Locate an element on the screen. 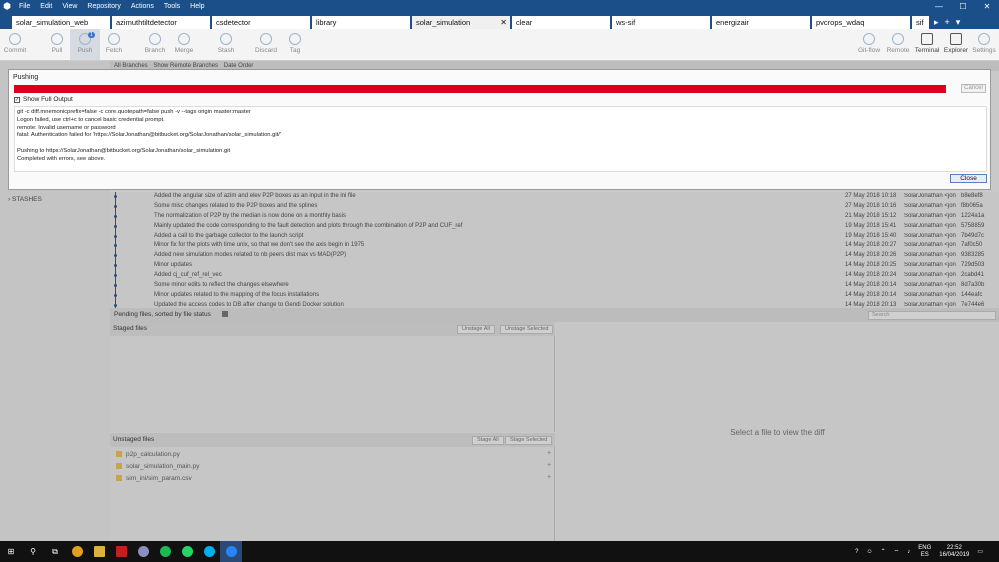 The height and width of the screenshot is (562, 999). windows-start-icon: ⊞ is located at coordinates (11, 551).